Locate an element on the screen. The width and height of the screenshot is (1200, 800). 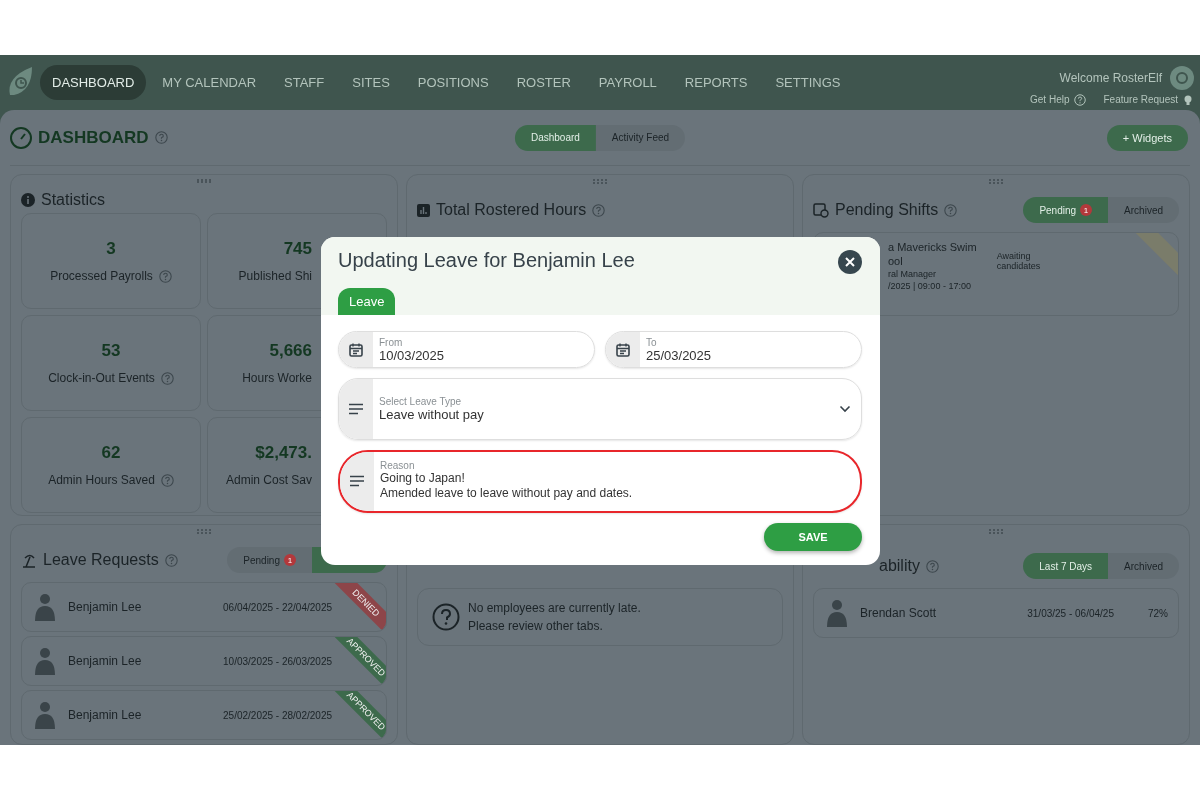
chevron-down-icon is located at coordinates (845, 408).